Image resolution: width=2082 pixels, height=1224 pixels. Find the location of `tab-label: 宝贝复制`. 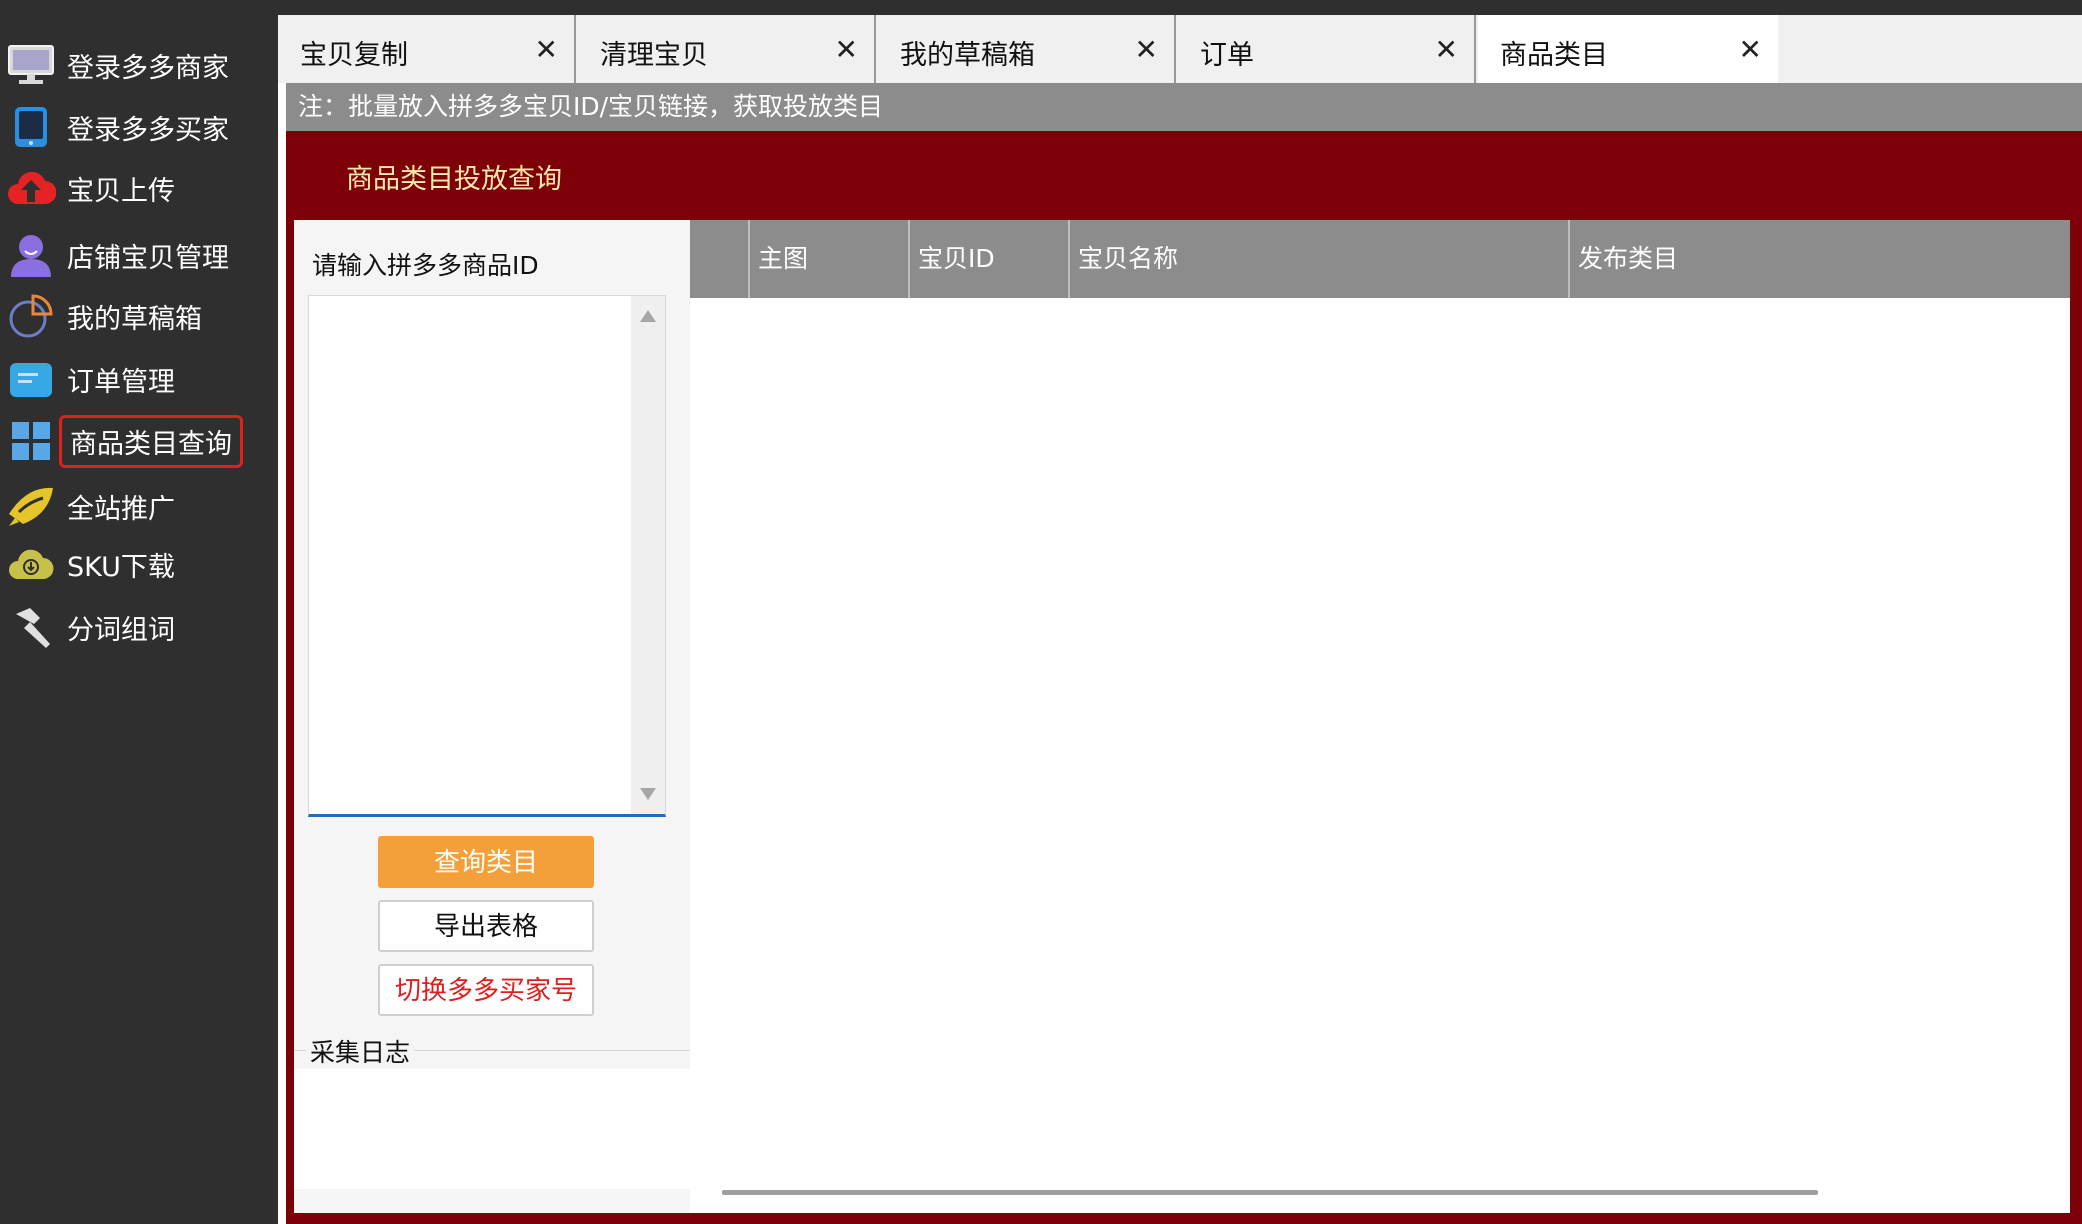

tab-label: 宝贝复制 is located at coordinates (354, 55).